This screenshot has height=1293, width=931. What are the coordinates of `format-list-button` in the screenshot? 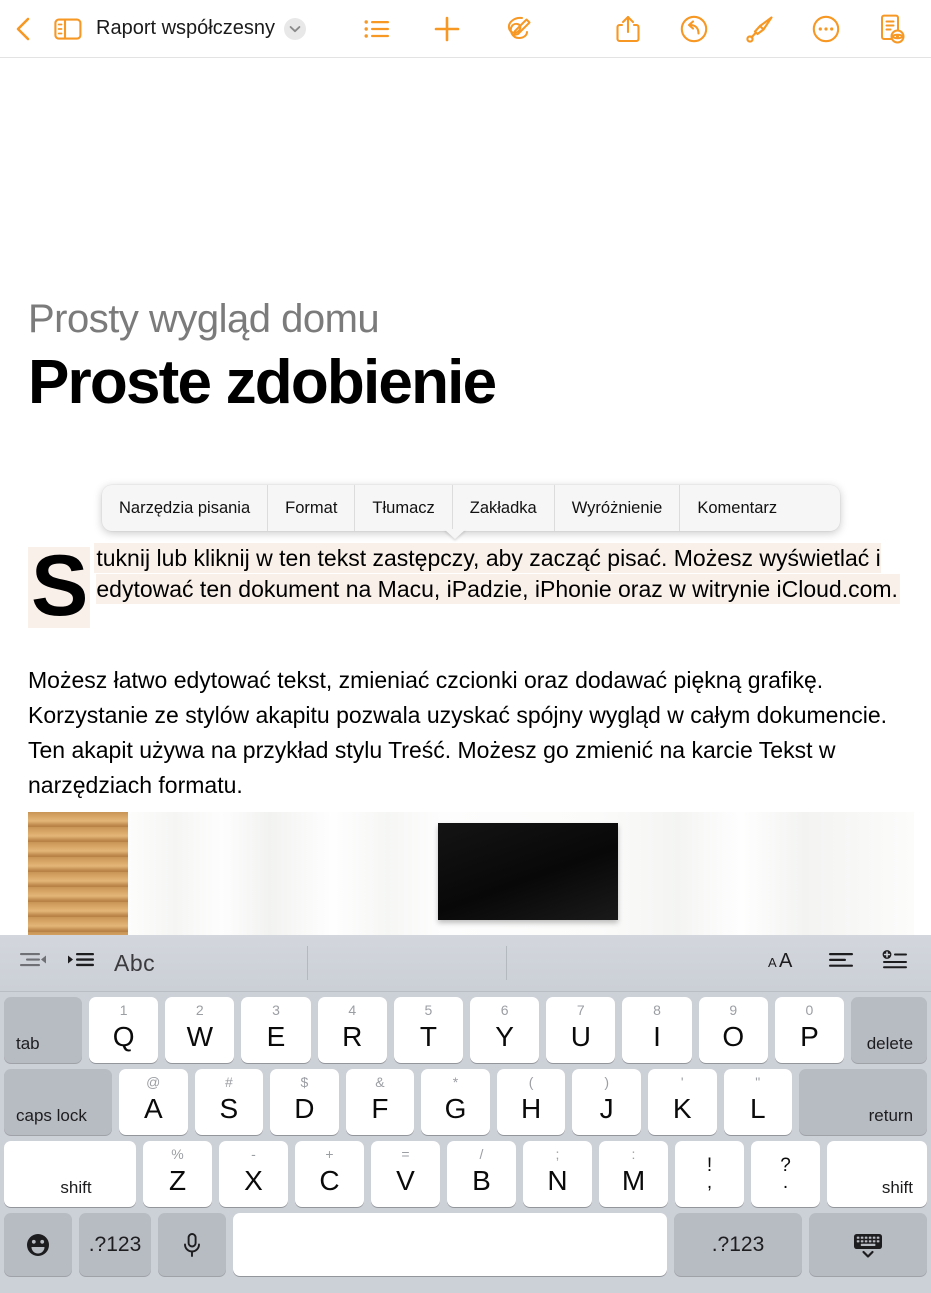 It's located at (377, 29).